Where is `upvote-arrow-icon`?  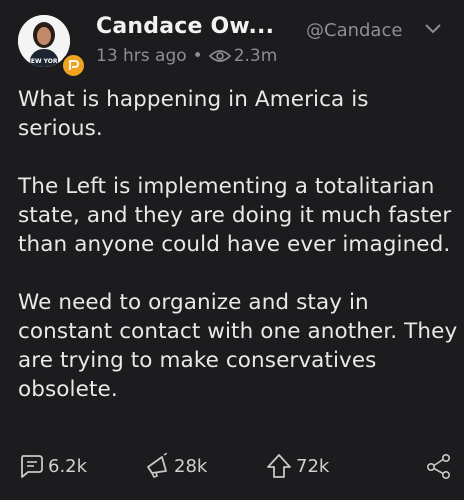
upvote-arrow-icon is located at coordinates (279, 466).